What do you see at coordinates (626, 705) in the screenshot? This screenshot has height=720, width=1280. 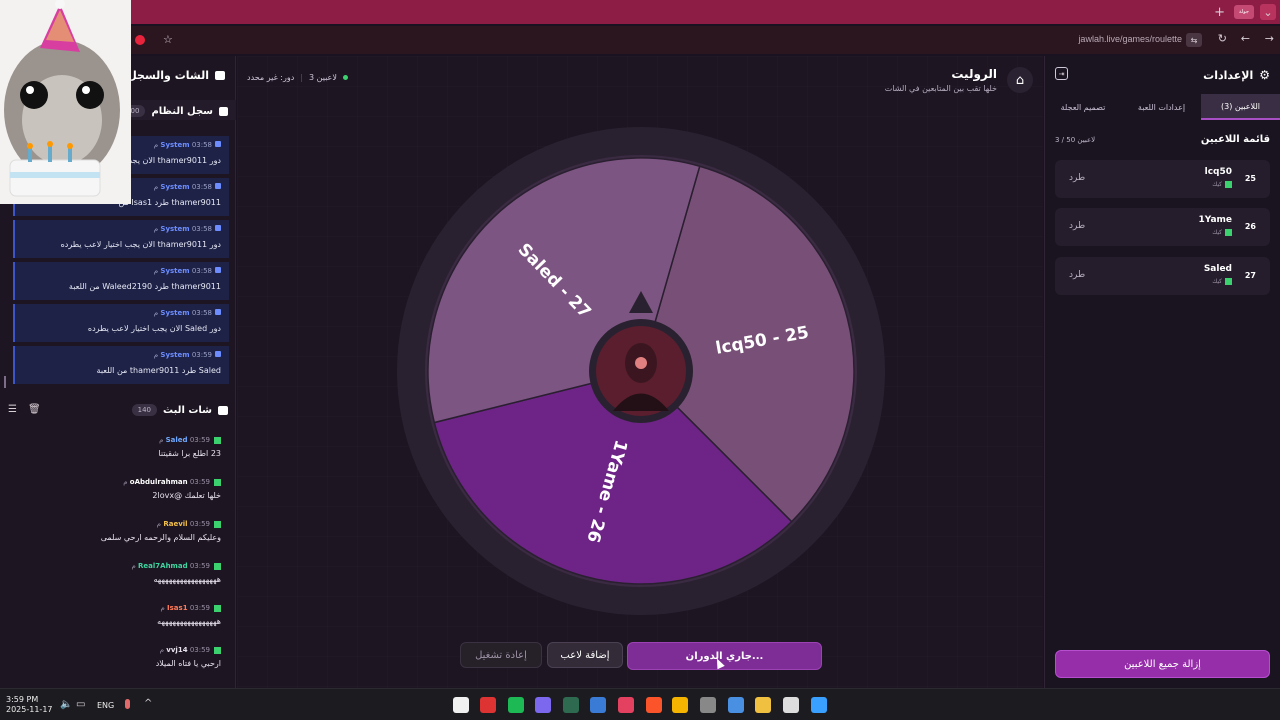 I see `instagram-icon` at bounding box center [626, 705].